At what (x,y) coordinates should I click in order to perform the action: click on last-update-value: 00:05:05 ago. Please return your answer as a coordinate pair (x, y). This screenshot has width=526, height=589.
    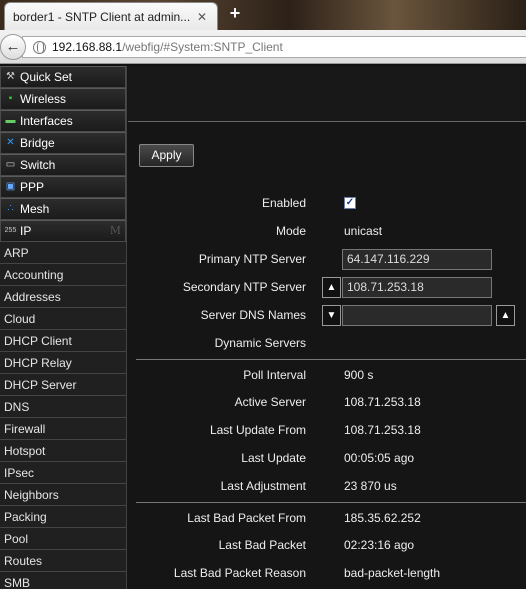
    Looking at the image, I should click on (379, 458).